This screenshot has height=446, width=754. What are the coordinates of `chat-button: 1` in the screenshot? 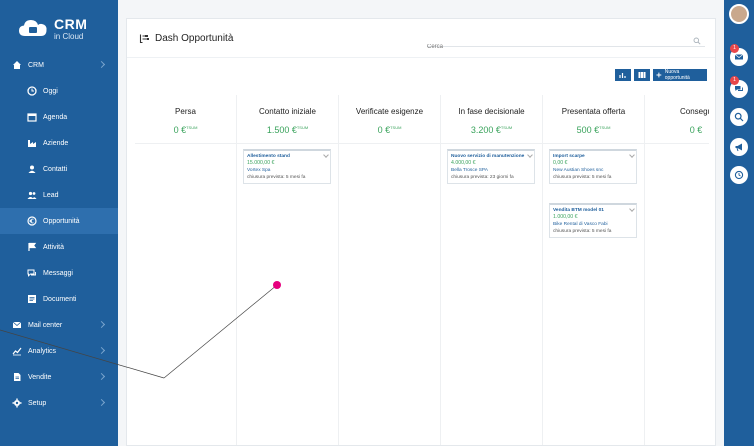 It's located at (739, 87).